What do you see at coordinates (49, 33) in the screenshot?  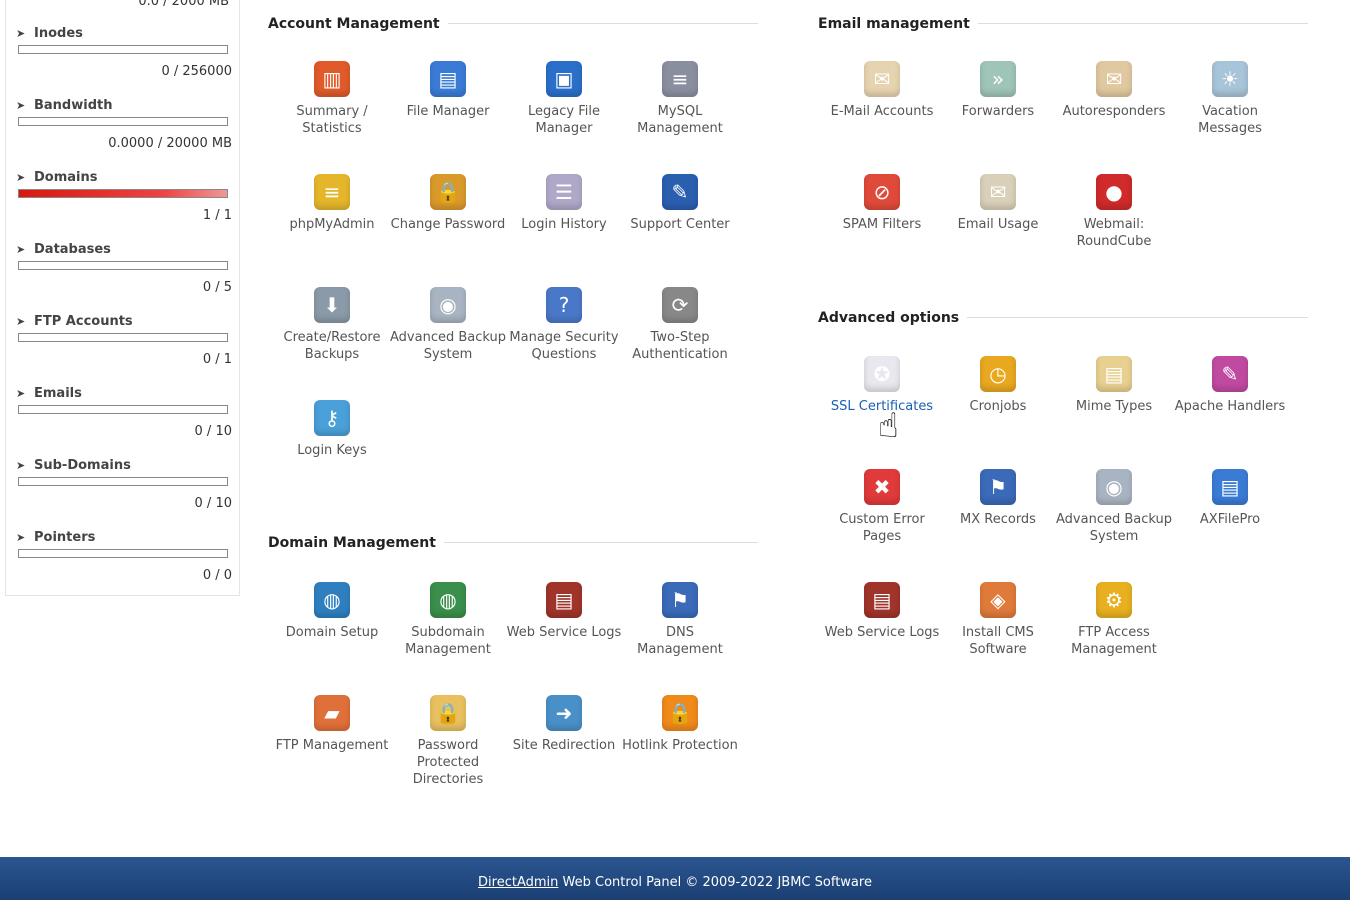 I see `stat-title: ➤ Inodes` at bounding box center [49, 33].